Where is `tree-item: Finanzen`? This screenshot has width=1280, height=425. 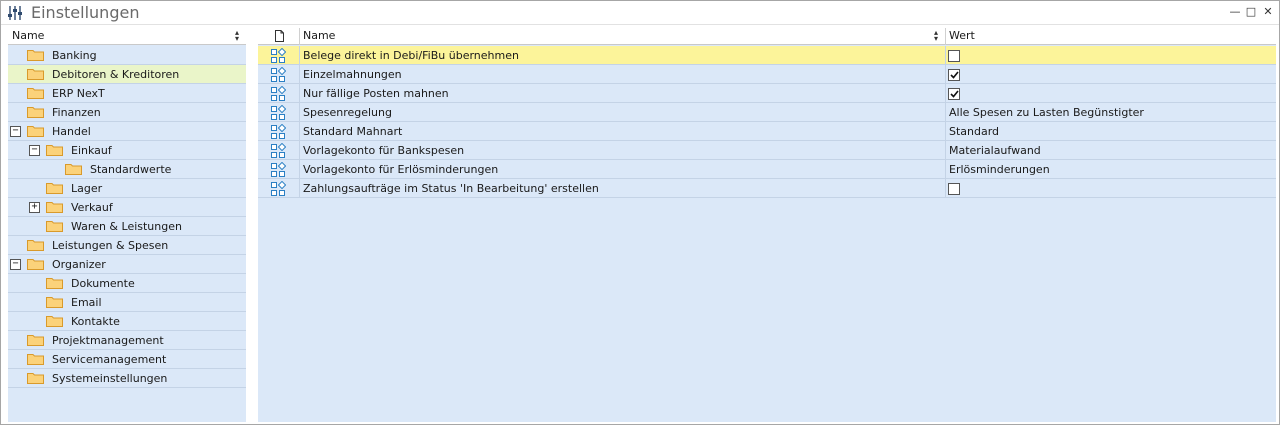 tree-item: Finanzen is located at coordinates (127, 112).